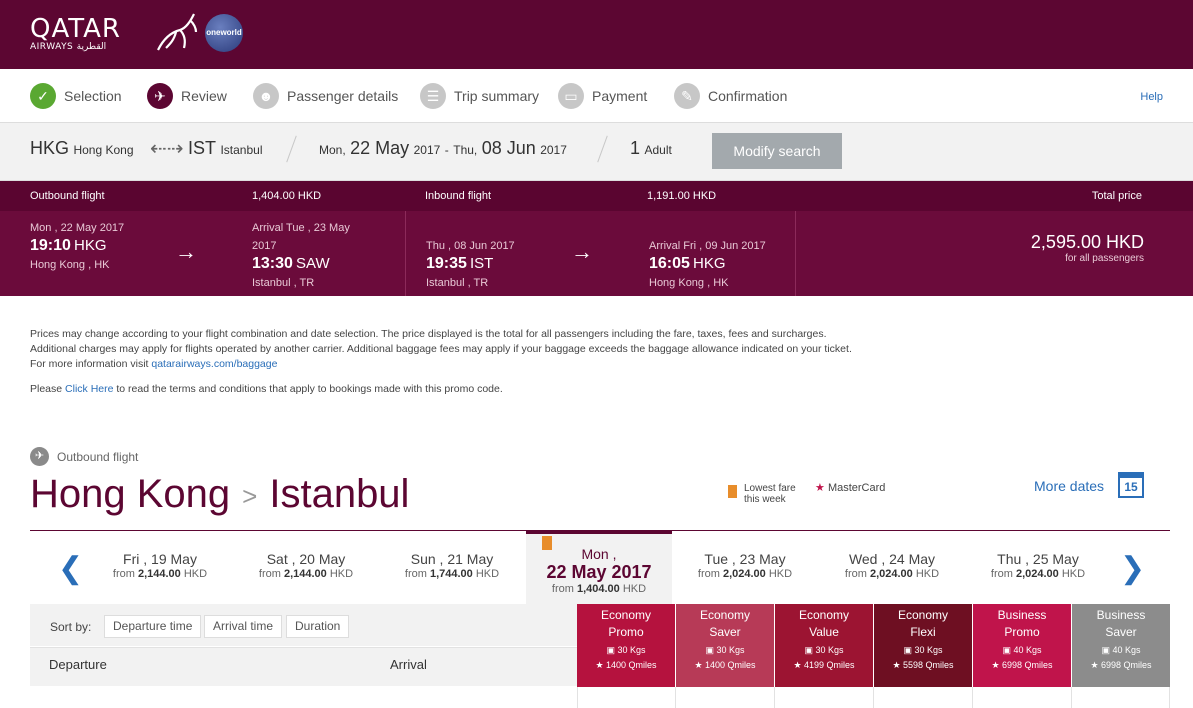  Describe the element at coordinates (82, 148) in the screenshot. I see `origin: HKG Hong Kong` at that location.